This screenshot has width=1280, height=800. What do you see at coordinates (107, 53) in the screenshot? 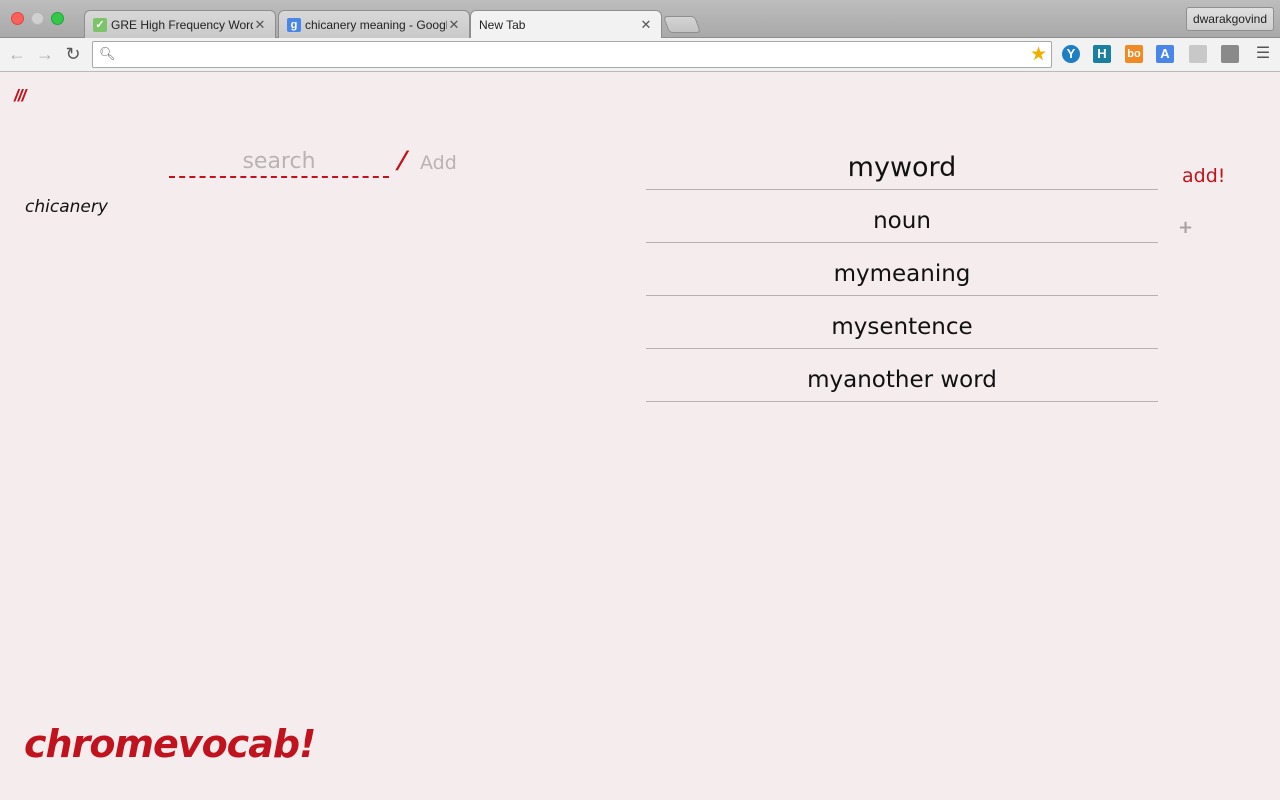
I see `search-icon: 🔍︎` at bounding box center [107, 53].